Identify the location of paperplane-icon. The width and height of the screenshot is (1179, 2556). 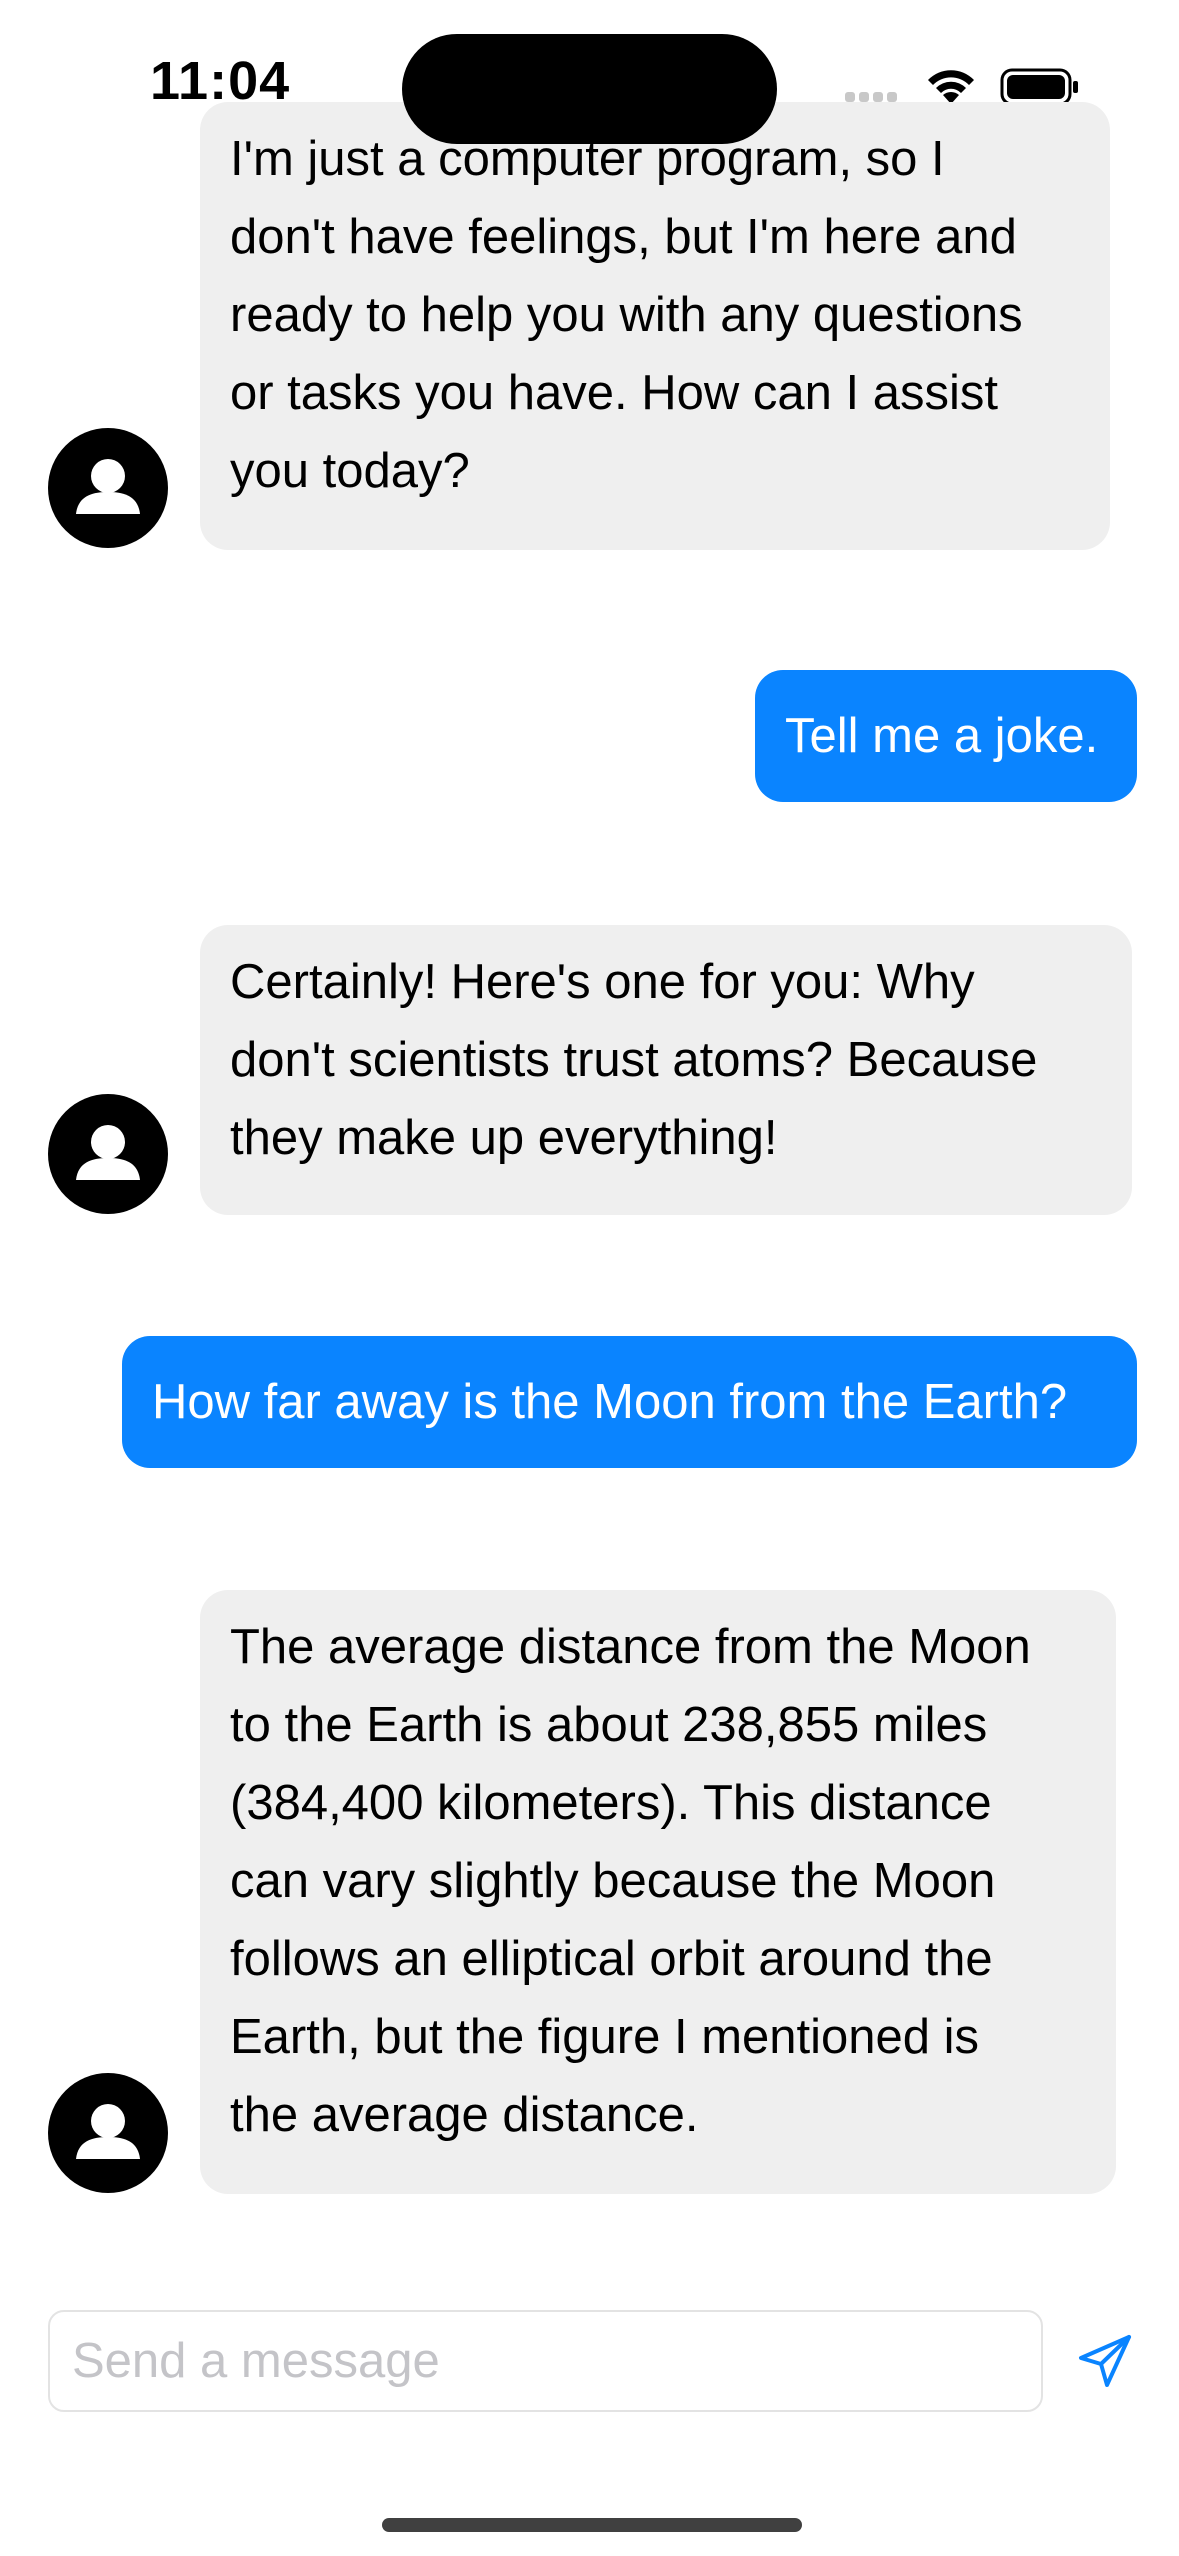
(1105, 2360).